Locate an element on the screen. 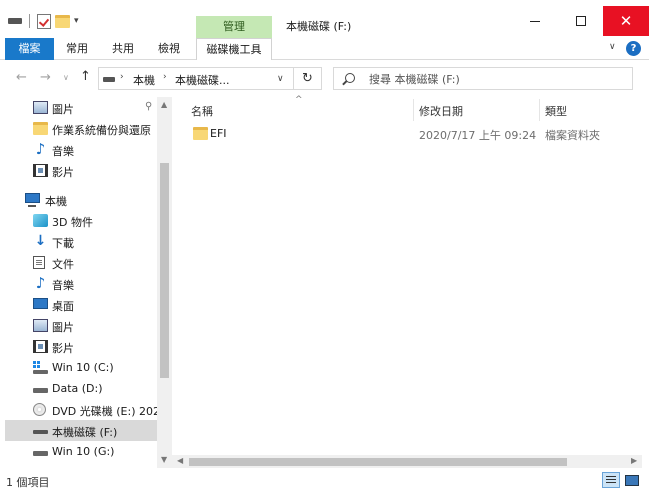 The height and width of the screenshot is (493, 649). nav-item-music-2: 音樂 is located at coordinates (81, 283).